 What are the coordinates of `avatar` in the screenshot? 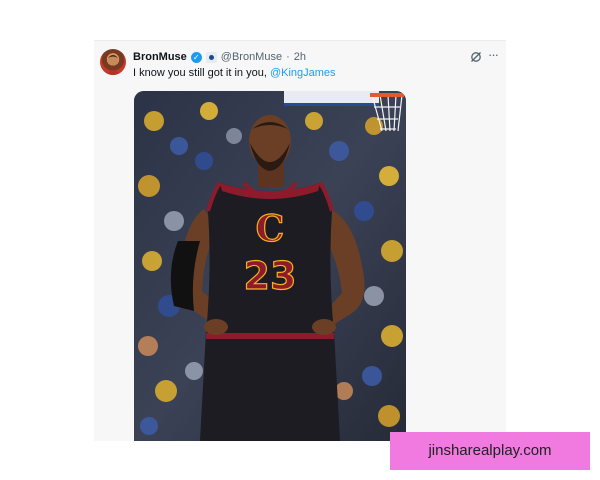 It's located at (113, 62).